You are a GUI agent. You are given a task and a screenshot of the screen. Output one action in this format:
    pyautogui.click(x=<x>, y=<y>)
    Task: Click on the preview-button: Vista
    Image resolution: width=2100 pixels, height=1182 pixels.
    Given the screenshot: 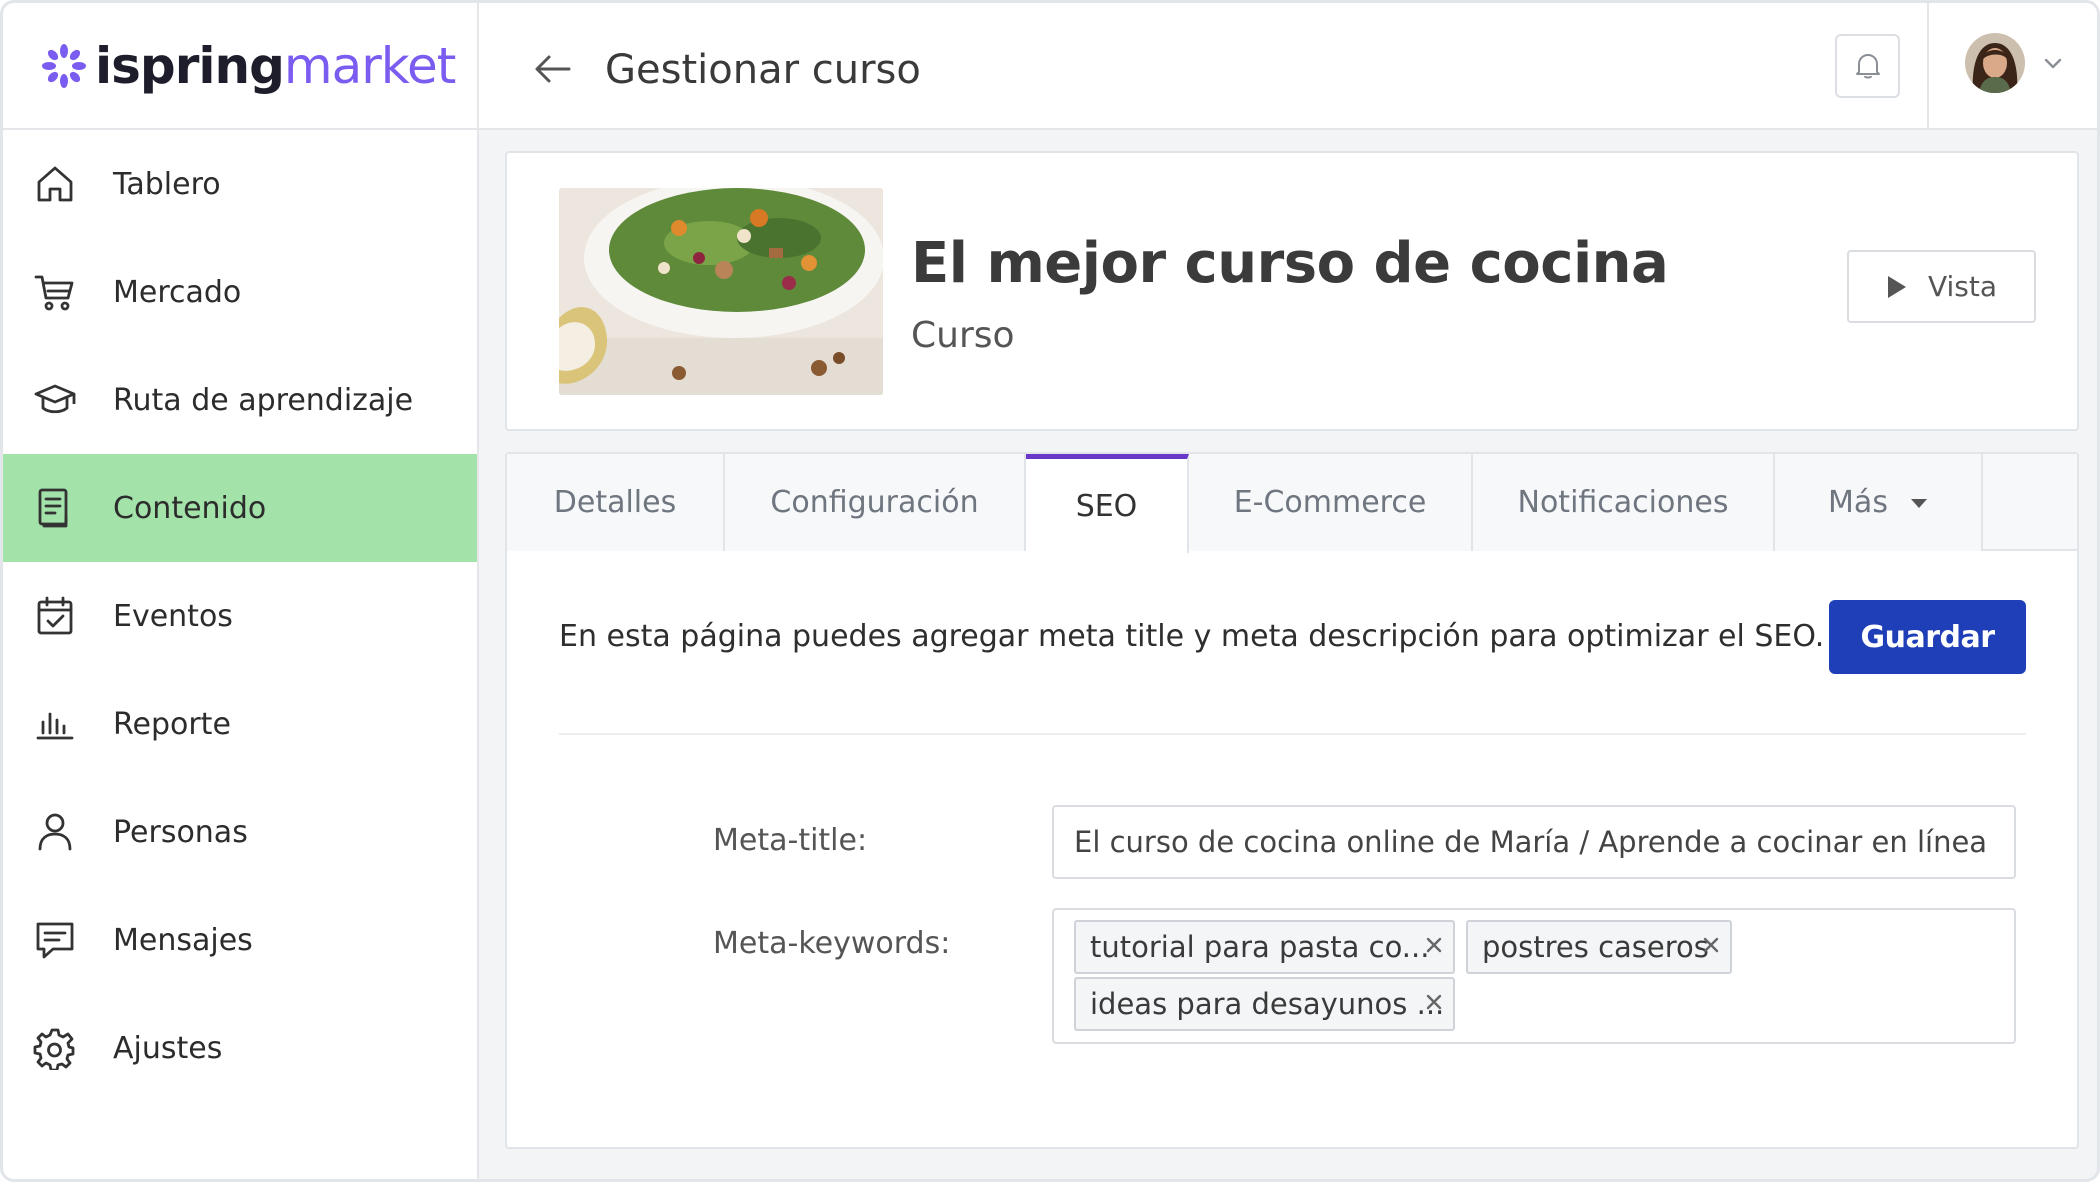 What is the action you would take?
    pyautogui.click(x=1941, y=286)
    